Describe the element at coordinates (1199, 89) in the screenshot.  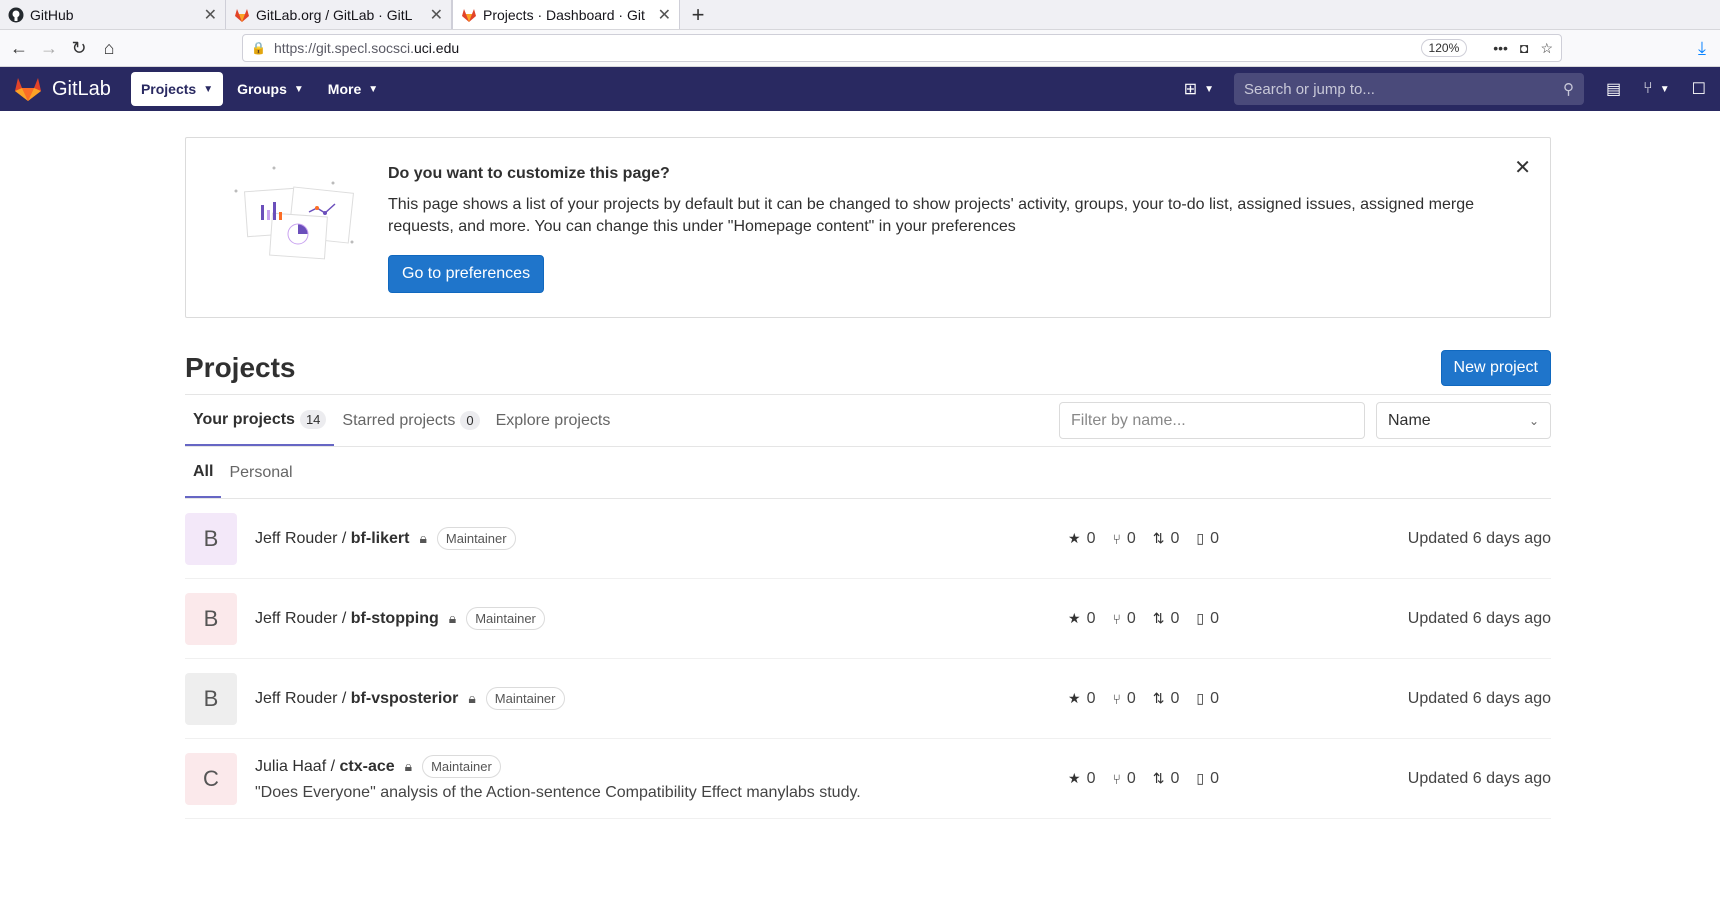
I see `new-menu: ⊞ ▼` at that location.